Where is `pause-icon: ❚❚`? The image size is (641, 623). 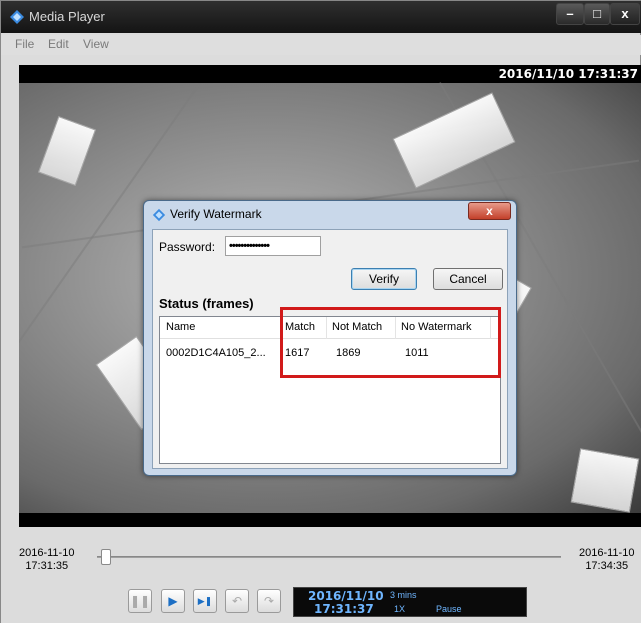 pause-icon: ❚❚ is located at coordinates (140, 601).